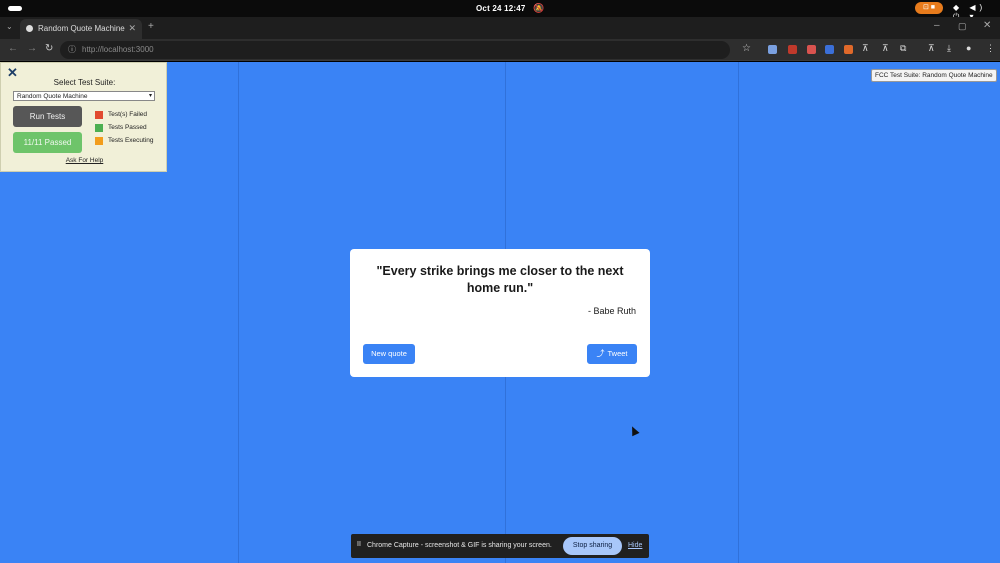 The image size is (1000, 563). I want to click on failed-swatch, so click(99, 115).